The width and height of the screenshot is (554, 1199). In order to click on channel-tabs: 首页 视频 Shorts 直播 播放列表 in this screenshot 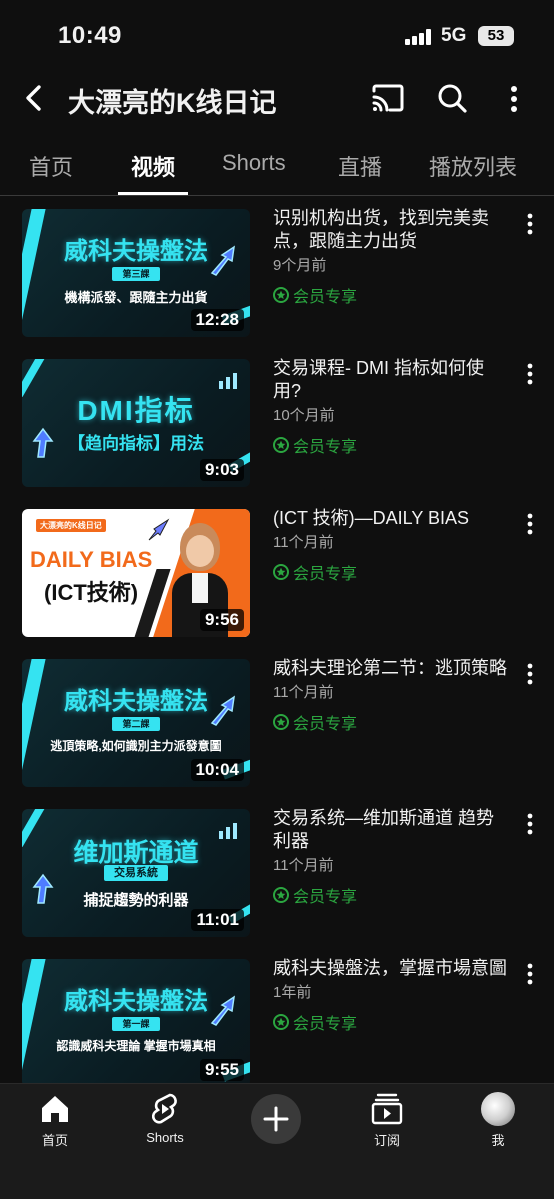, I will do `click(277, 168)`.